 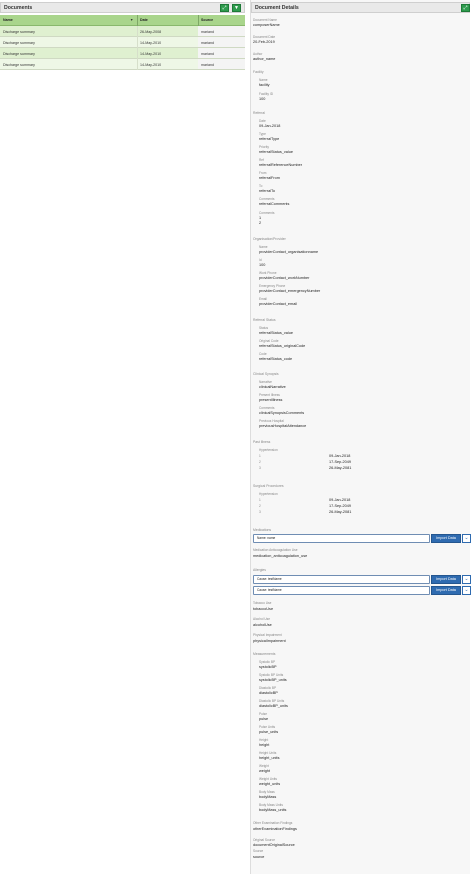 I want to click on measurement-value: height, so click(x=264, y=745).